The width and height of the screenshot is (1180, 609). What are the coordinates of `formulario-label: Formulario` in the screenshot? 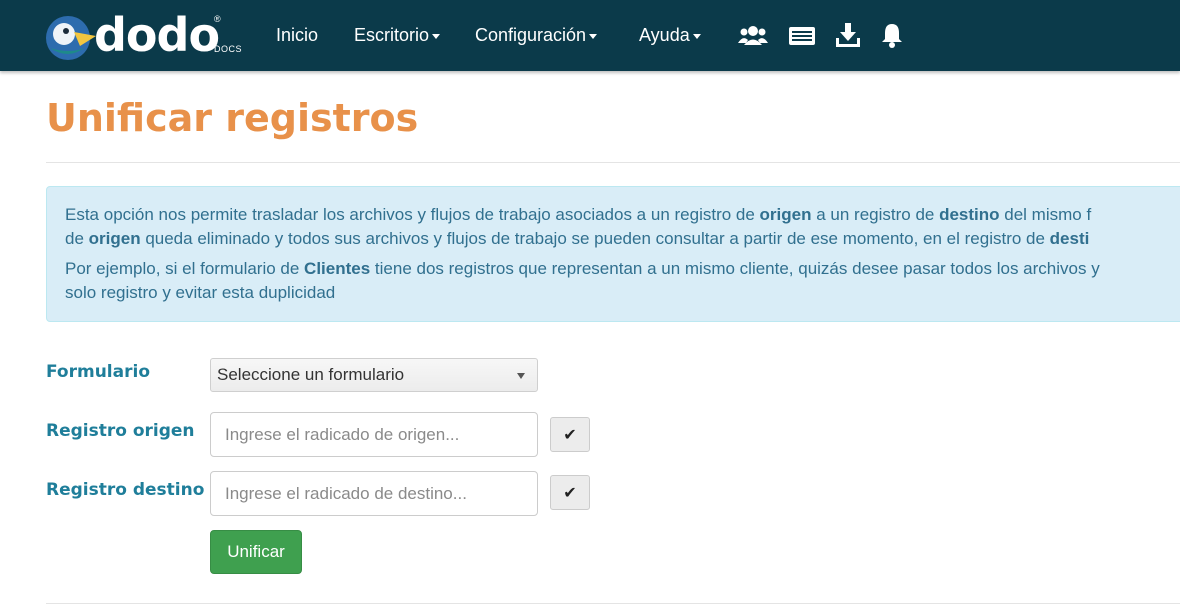 It's located at (98, 372).